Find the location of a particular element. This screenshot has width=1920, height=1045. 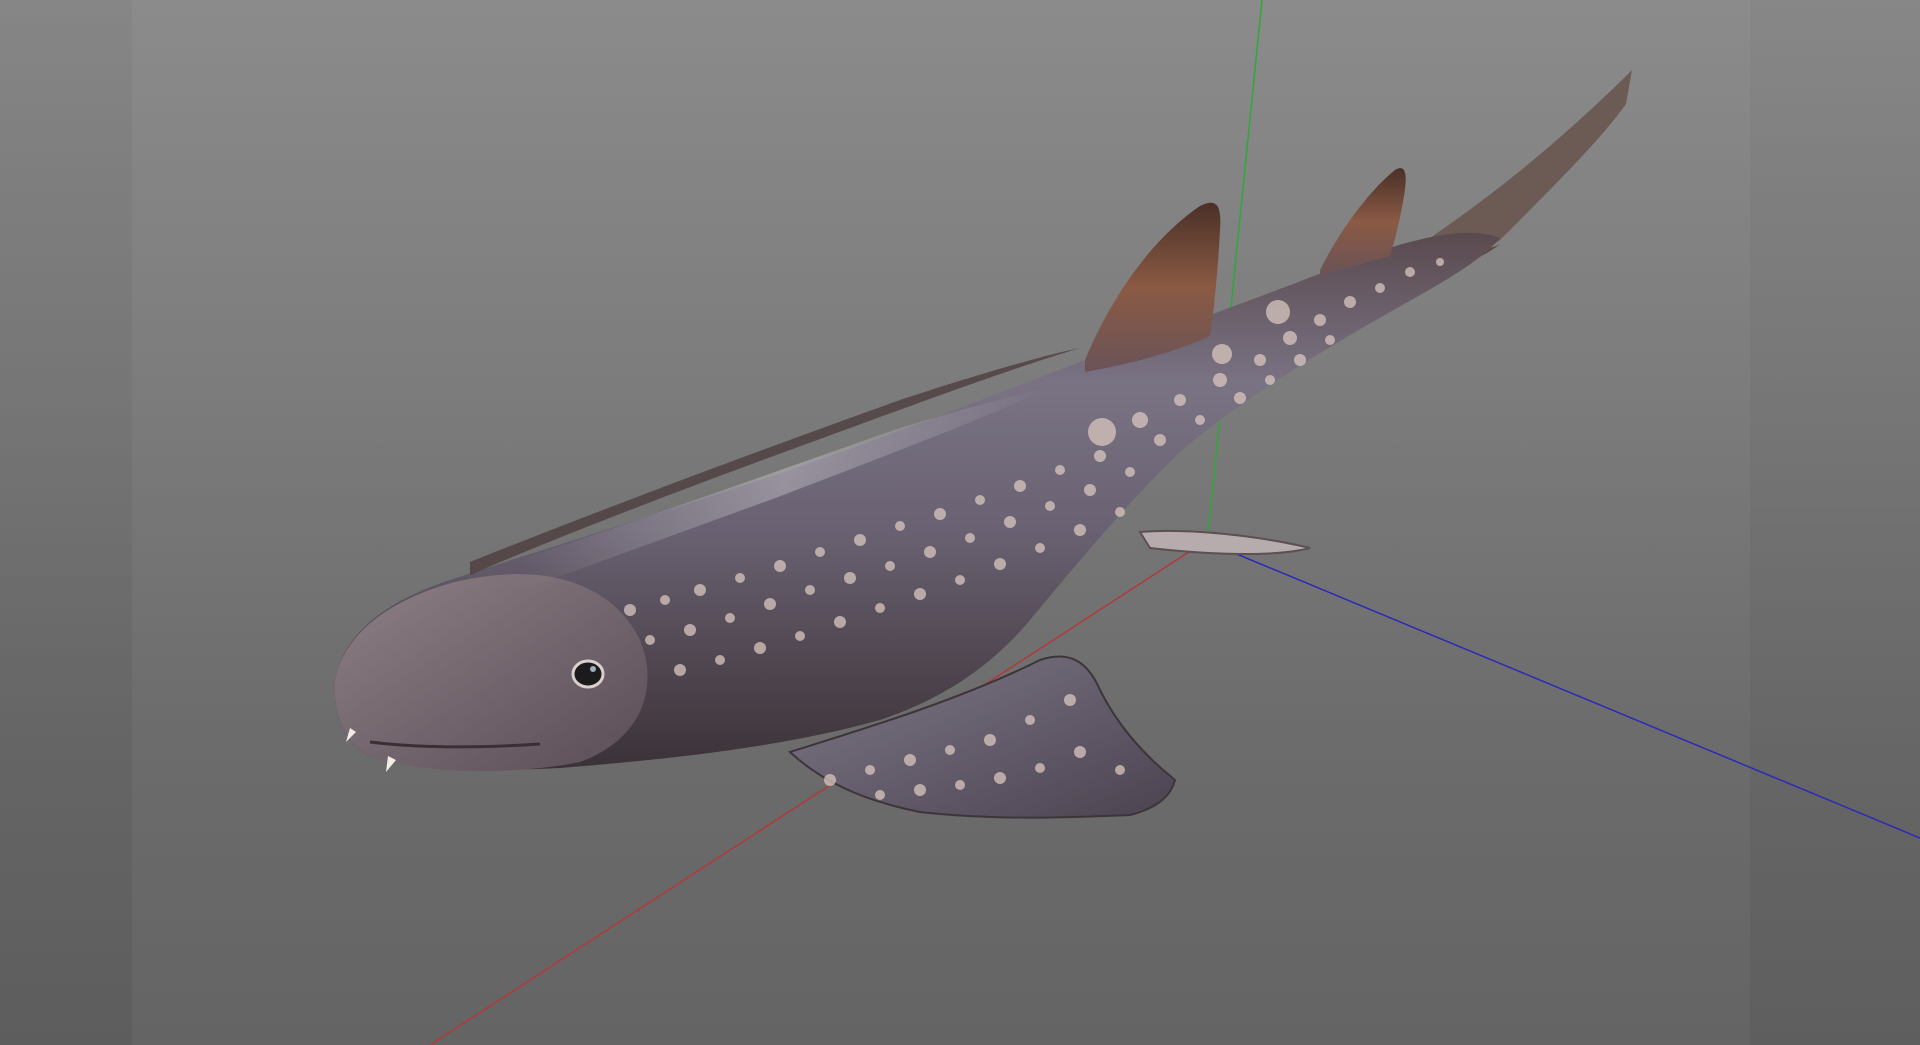

z-axis-line is located at coordinates (1567, 691).